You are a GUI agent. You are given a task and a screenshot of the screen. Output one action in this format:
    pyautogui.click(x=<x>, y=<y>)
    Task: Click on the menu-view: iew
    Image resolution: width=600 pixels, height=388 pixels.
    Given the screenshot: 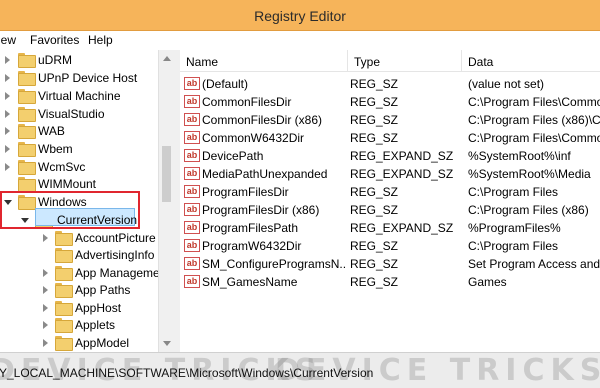 What is the action you would take?
    pyautogui.click(x=8, y=40)
    